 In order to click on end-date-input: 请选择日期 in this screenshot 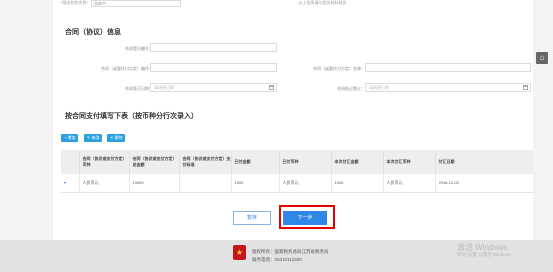, I will do `click(448, 87)`.